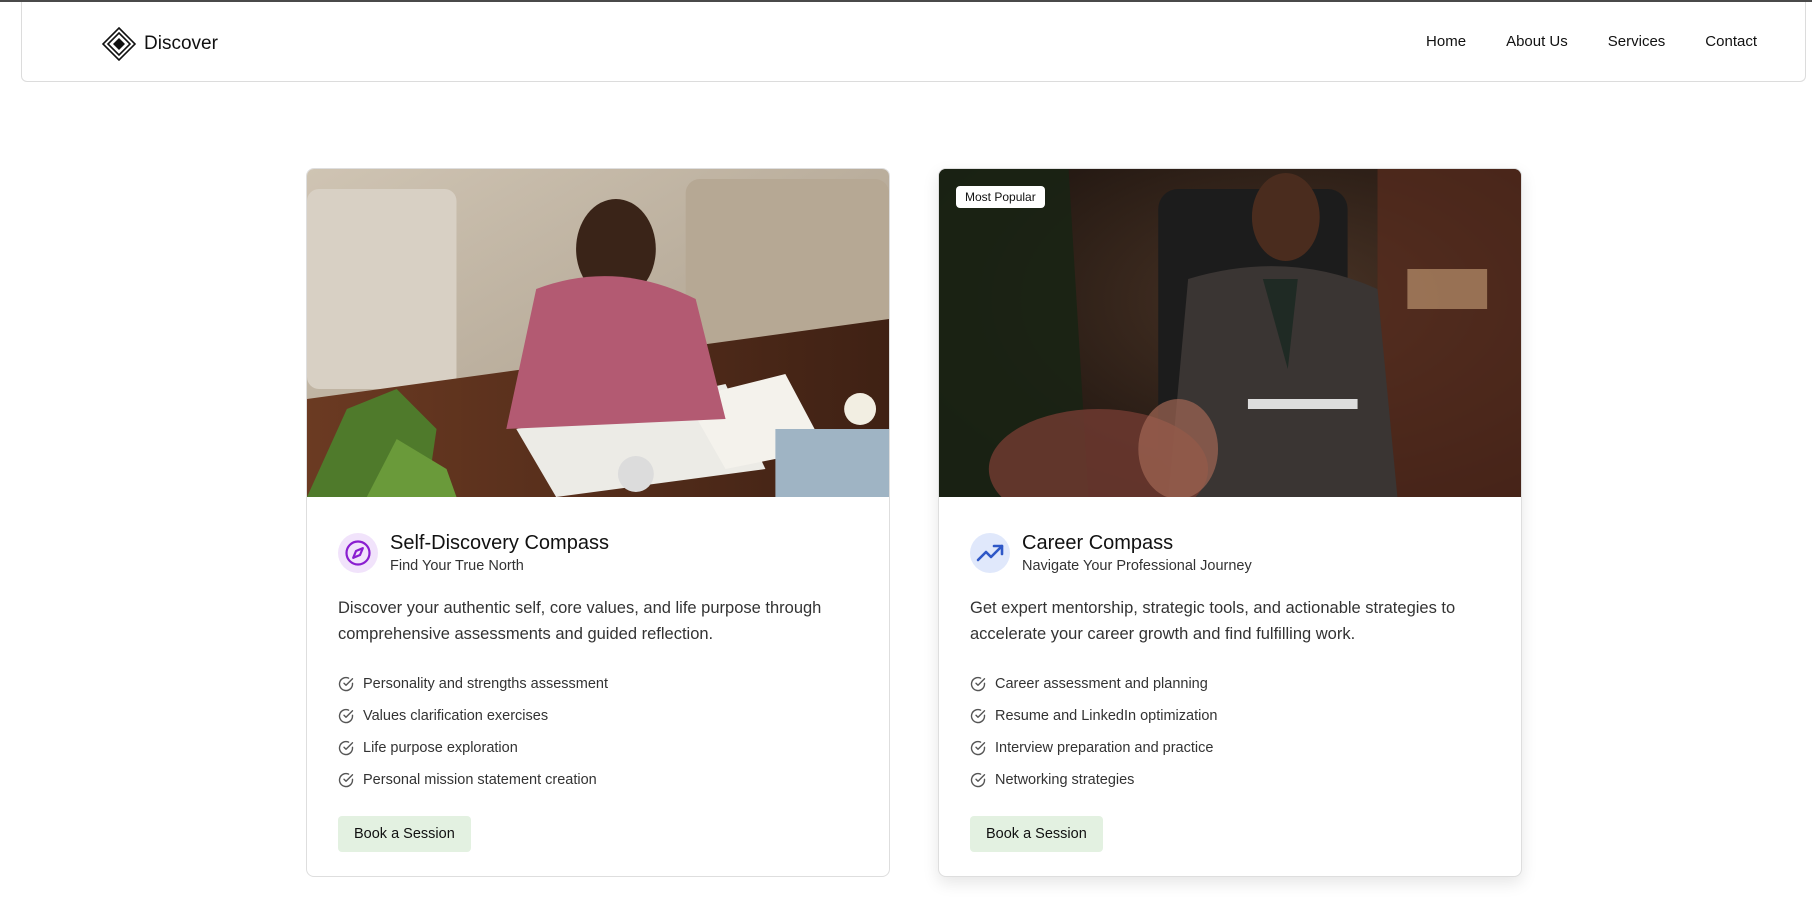  Describe the element at coordinates (1137, 566) in the screenshot. I see `card-subtitle: Navigate Your Professional Journey` at that location.